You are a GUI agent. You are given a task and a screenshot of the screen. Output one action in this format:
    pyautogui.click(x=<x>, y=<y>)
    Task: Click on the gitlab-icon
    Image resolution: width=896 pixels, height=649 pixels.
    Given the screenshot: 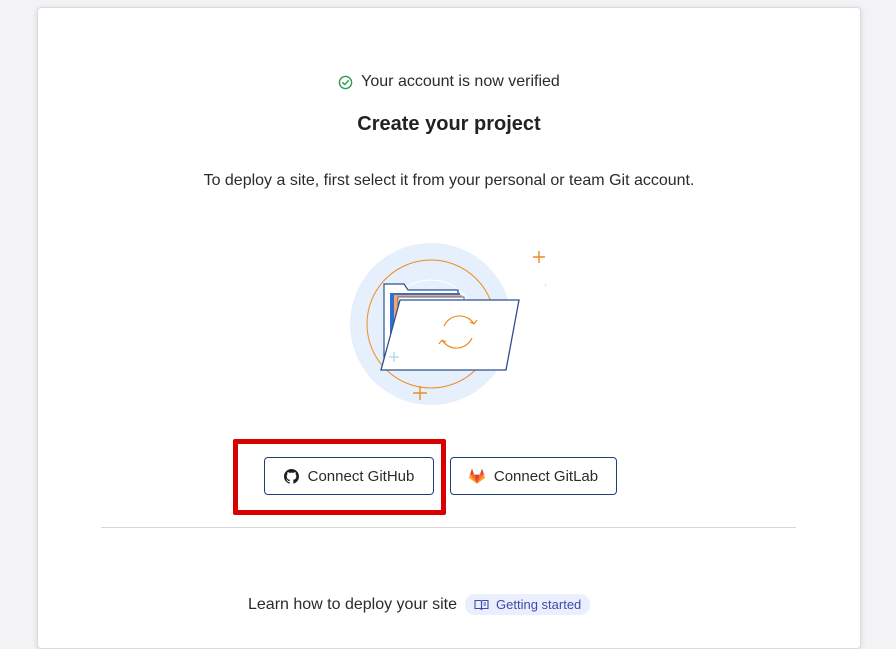 What is the action you would take?
    pyautogui.click(x=476, y=476)
    